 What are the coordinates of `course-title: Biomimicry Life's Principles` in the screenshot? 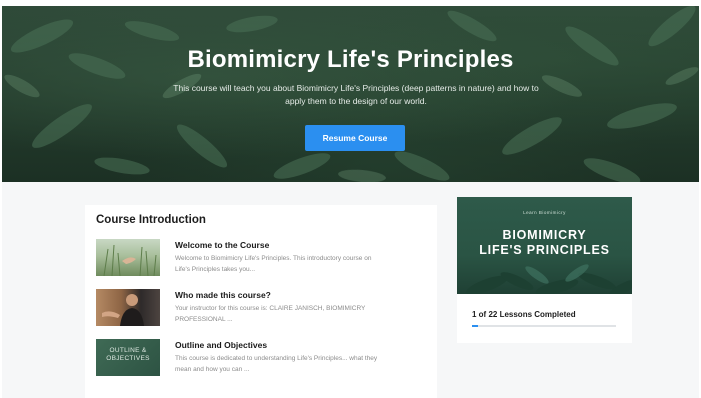 It's located at (350, 59).